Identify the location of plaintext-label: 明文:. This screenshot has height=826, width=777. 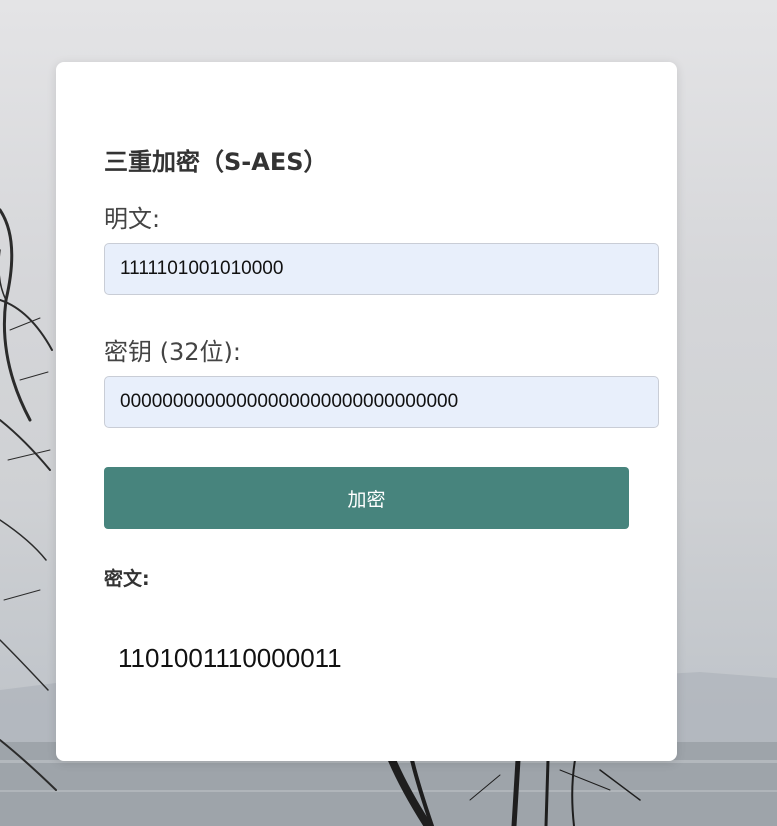
(132, 219).